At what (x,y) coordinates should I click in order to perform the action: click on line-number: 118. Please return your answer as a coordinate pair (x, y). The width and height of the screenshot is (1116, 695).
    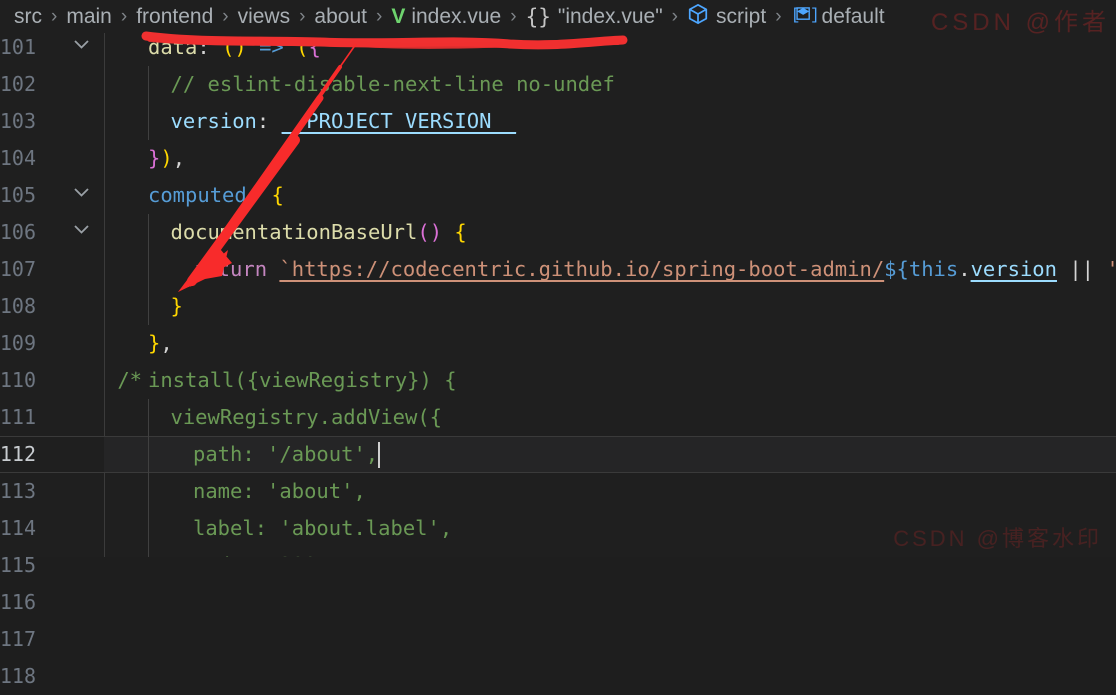
    Looking at the image, I should click on (18, 676).